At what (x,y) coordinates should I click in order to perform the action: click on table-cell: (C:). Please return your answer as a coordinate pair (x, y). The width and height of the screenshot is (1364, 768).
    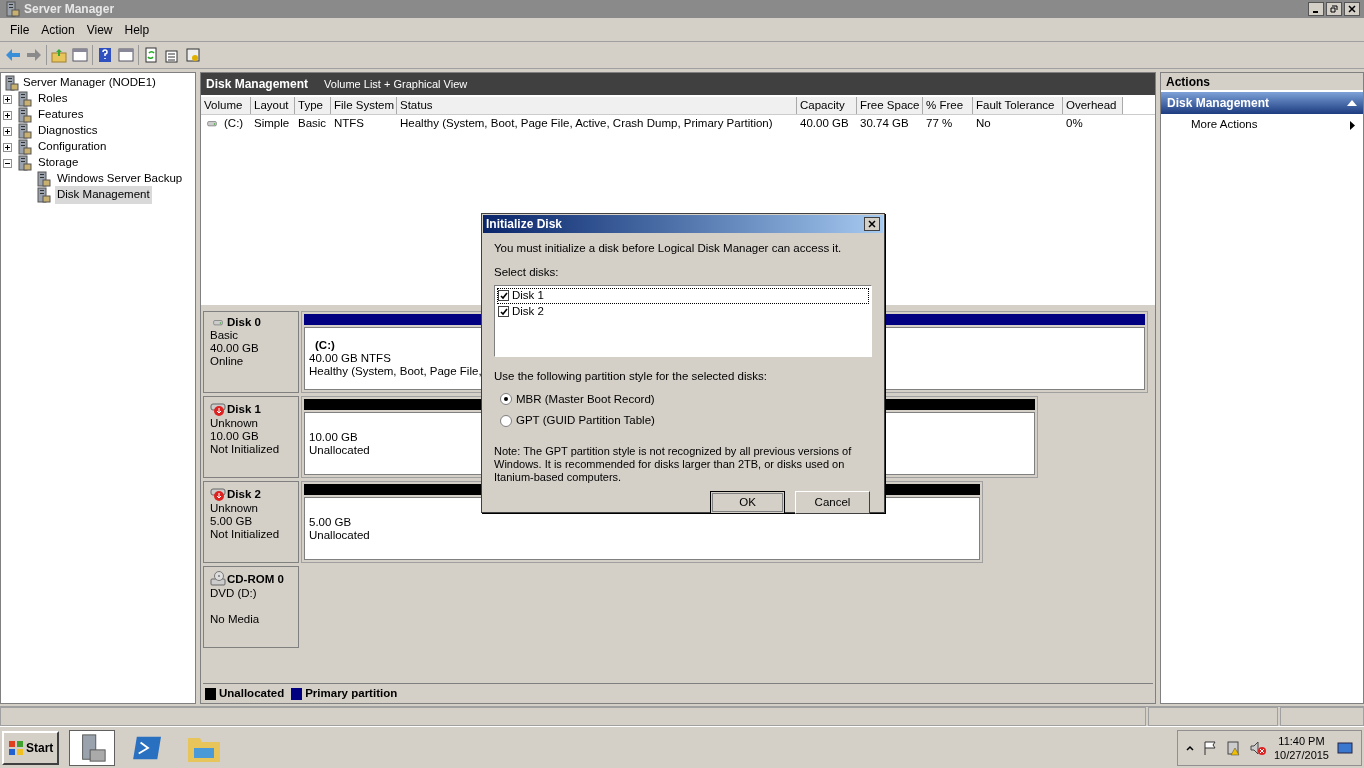
    Looking at the image, I should click on (226, 124).